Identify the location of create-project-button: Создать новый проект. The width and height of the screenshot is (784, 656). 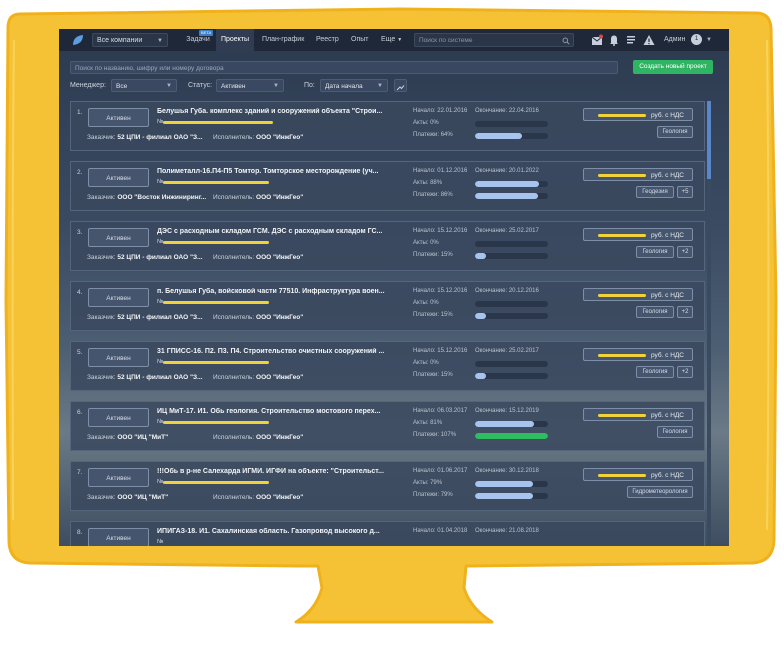
(673, 67).